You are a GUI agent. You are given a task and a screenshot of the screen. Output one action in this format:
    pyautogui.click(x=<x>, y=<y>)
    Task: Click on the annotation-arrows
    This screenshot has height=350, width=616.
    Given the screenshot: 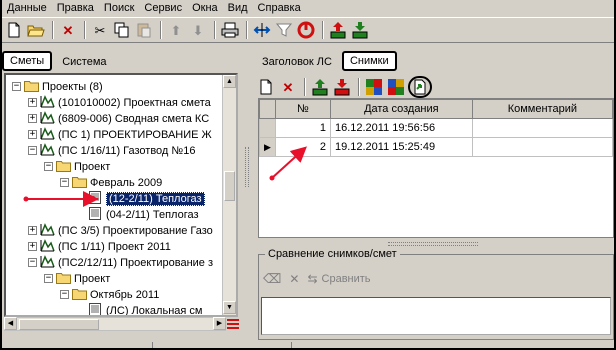 What is the action you would take?
    pyautogui.click(x=165, y=176)
    